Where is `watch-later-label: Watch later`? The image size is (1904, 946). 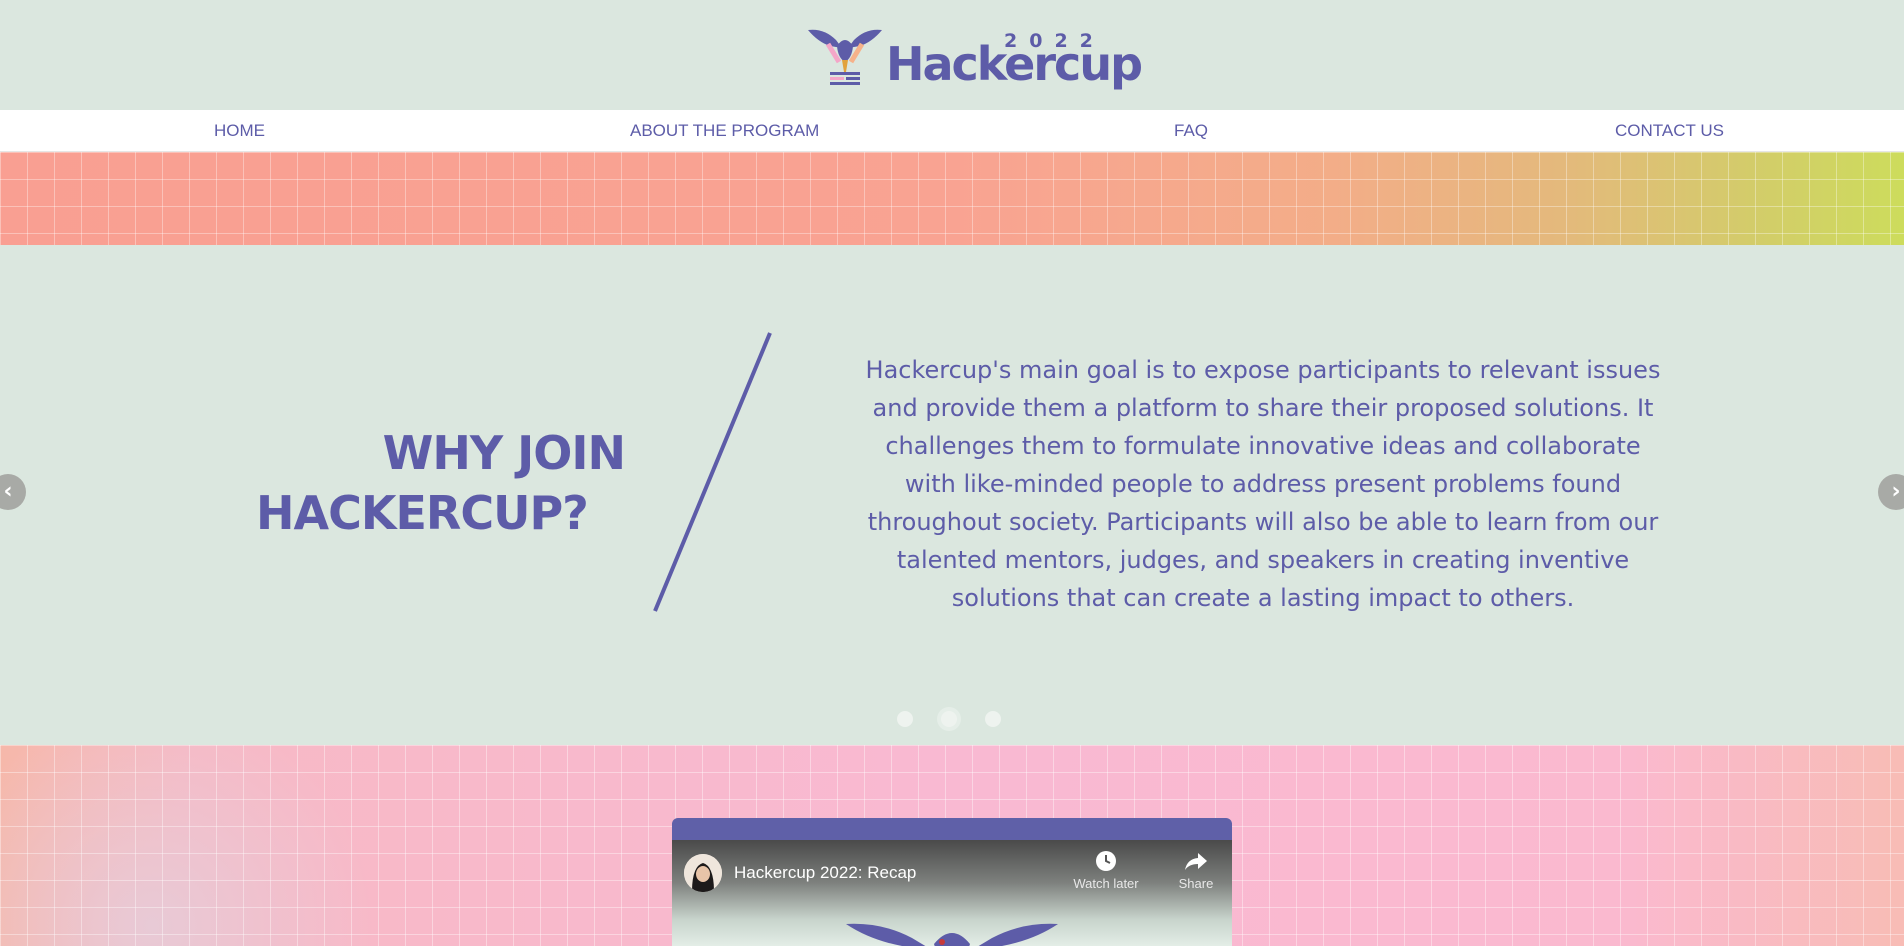 watch-later-label: Watch later is located at coordinates (1106, 883).